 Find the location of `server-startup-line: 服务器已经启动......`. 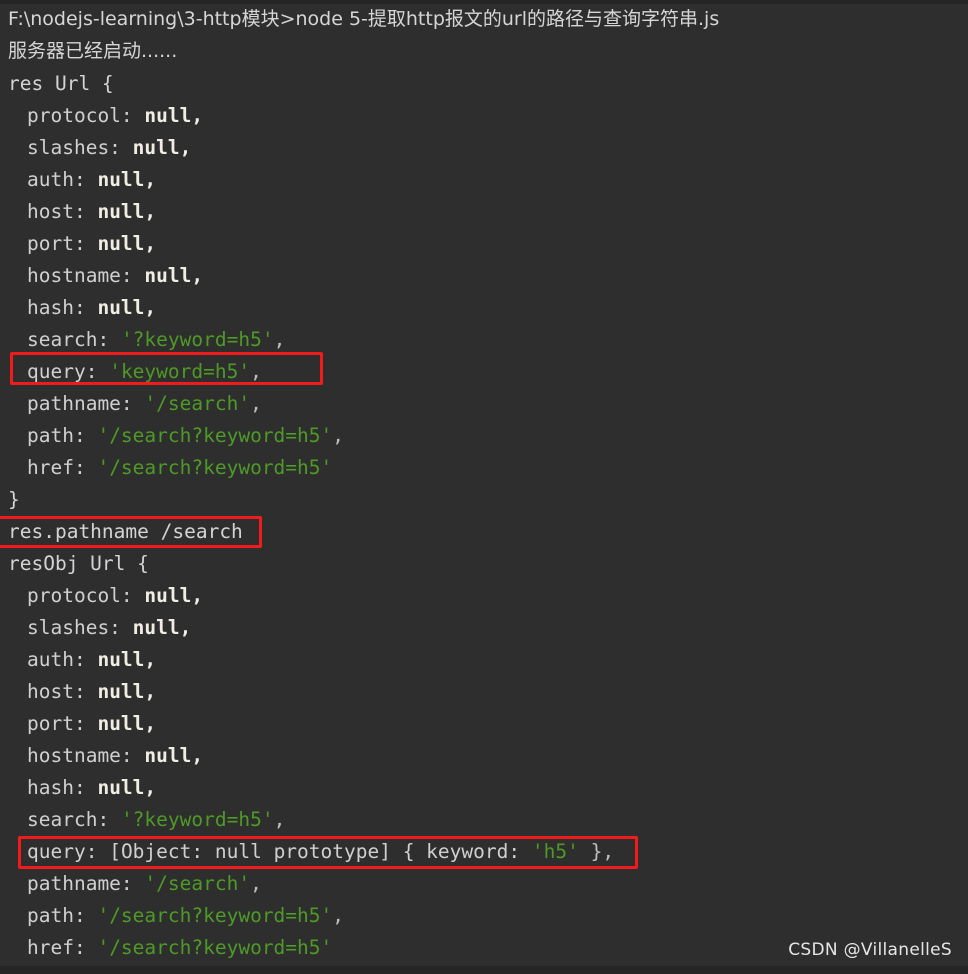

server-startup-line: 服务器已经启动...... is located at coordinates (93, 51).